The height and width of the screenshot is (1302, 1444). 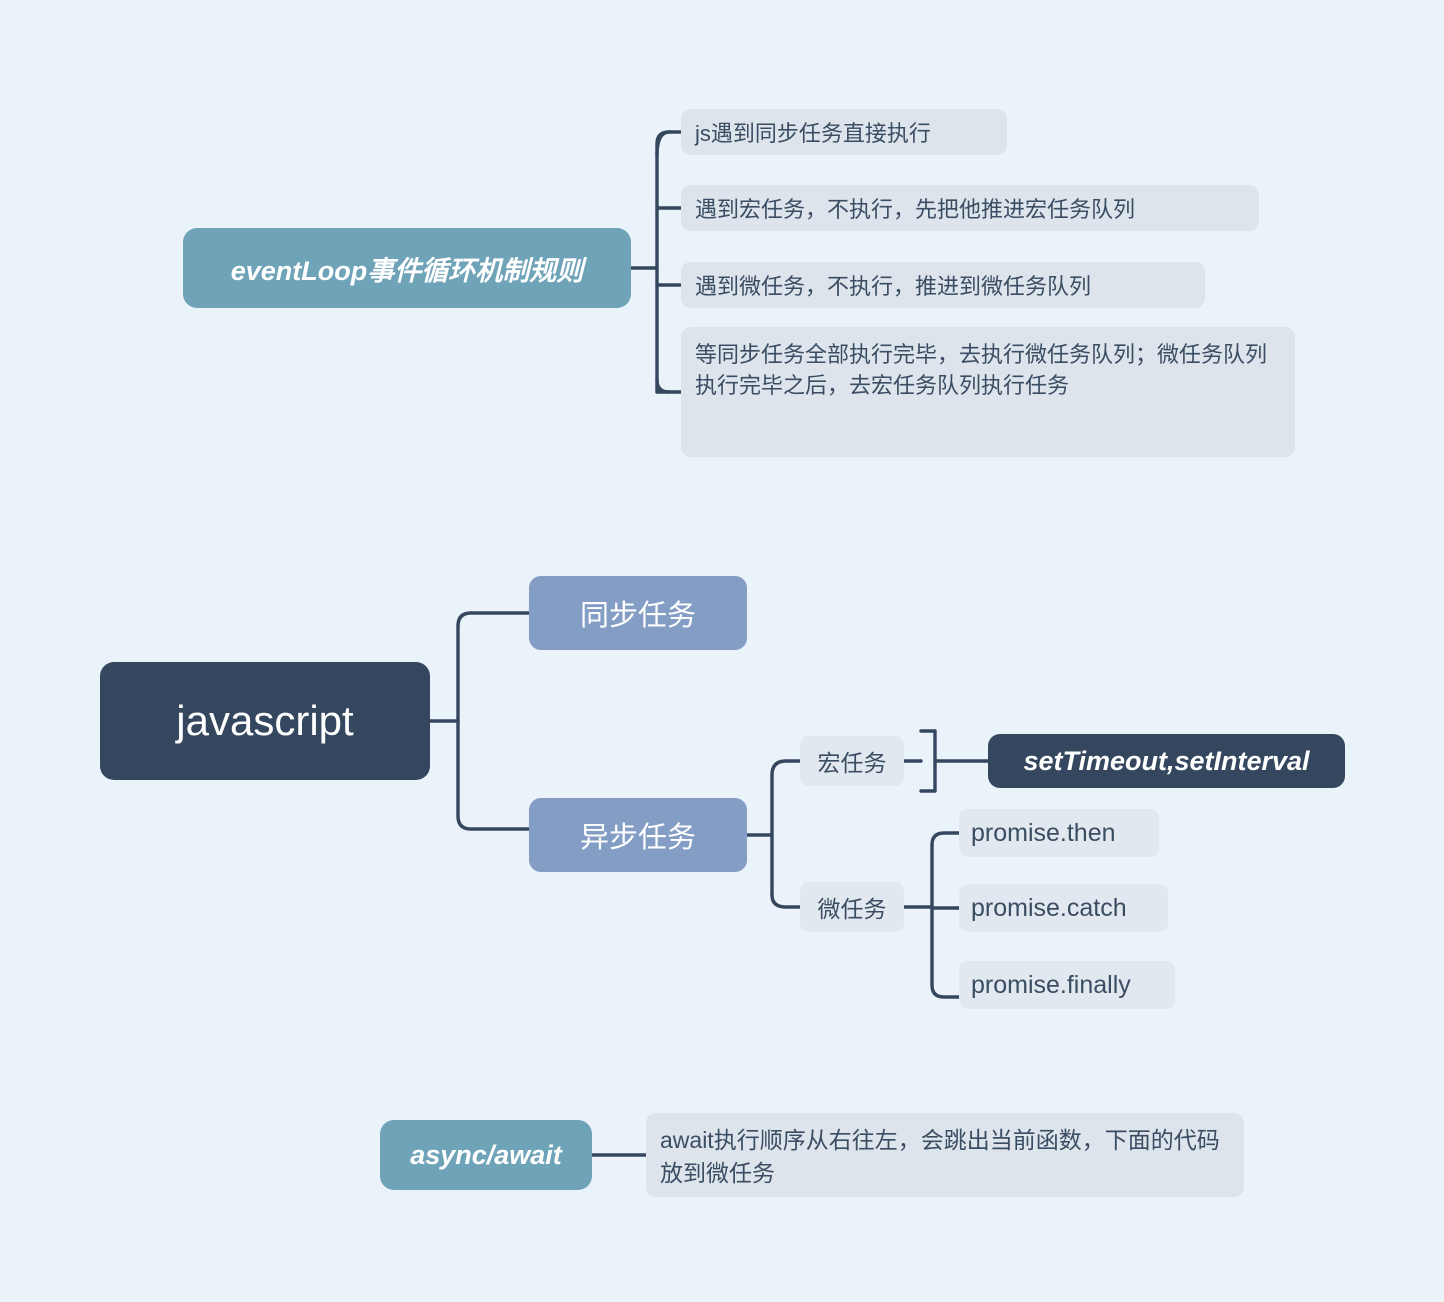 I want to click on node-macro-task: 宏任务, so click(x=852, y=761).